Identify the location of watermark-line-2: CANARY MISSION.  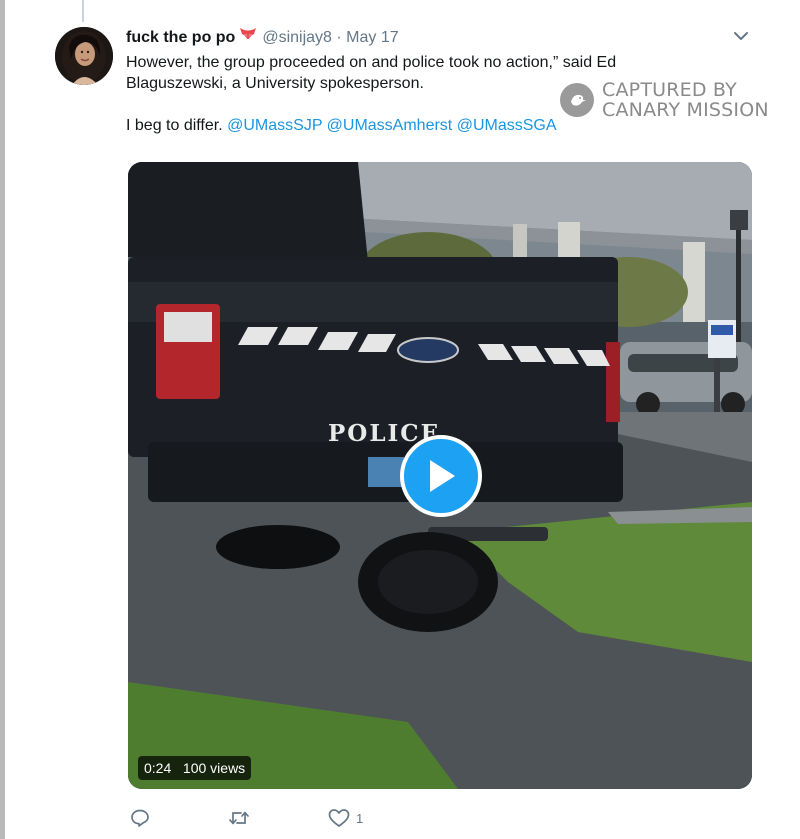
(685, 110).